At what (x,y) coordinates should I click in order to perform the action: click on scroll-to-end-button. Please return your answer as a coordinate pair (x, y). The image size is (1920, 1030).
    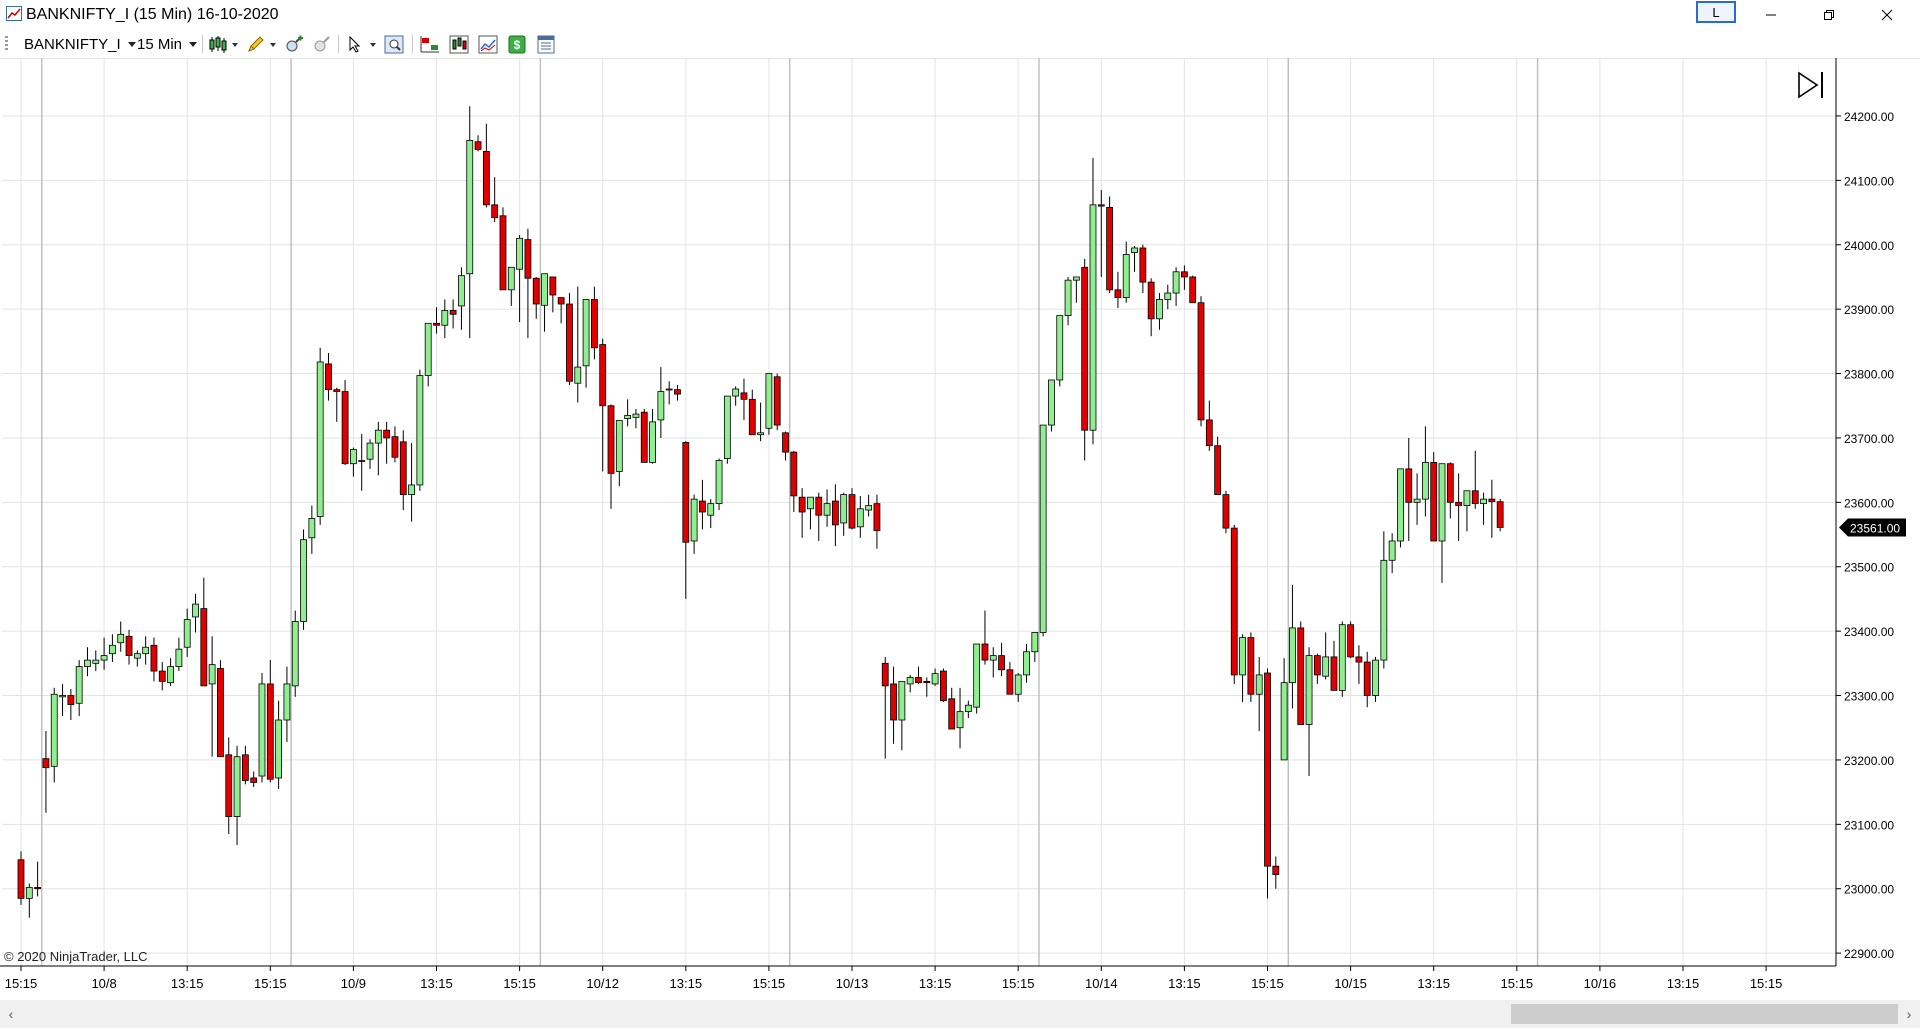
    Looking at the image, I should click on (1810, 85).